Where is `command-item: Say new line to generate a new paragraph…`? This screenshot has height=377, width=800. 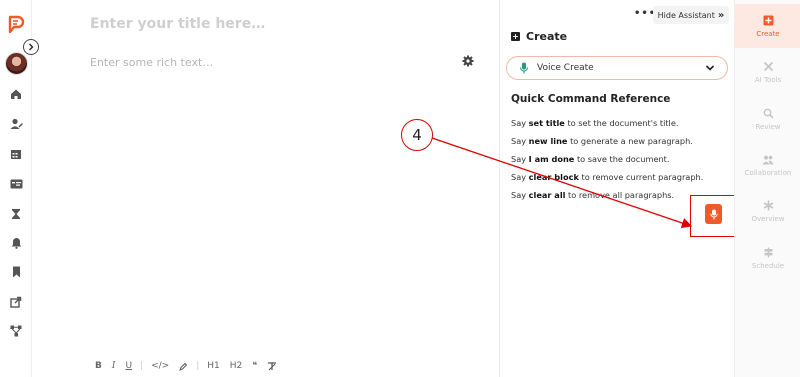 command-item: Say new line to generate a new paragraph… is located at coordinates (602, 141).